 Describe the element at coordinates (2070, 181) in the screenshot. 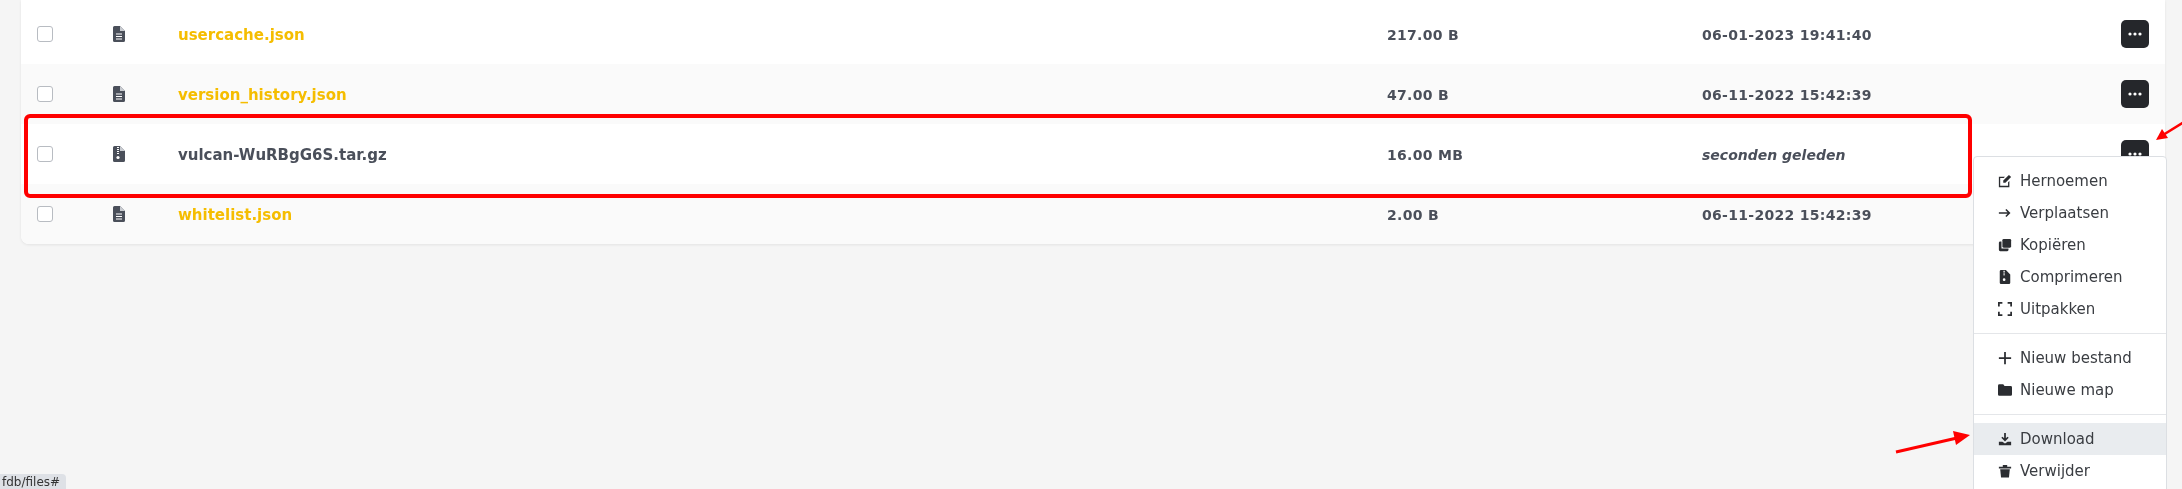

I see `menu-item: Hernoemen` at that location.